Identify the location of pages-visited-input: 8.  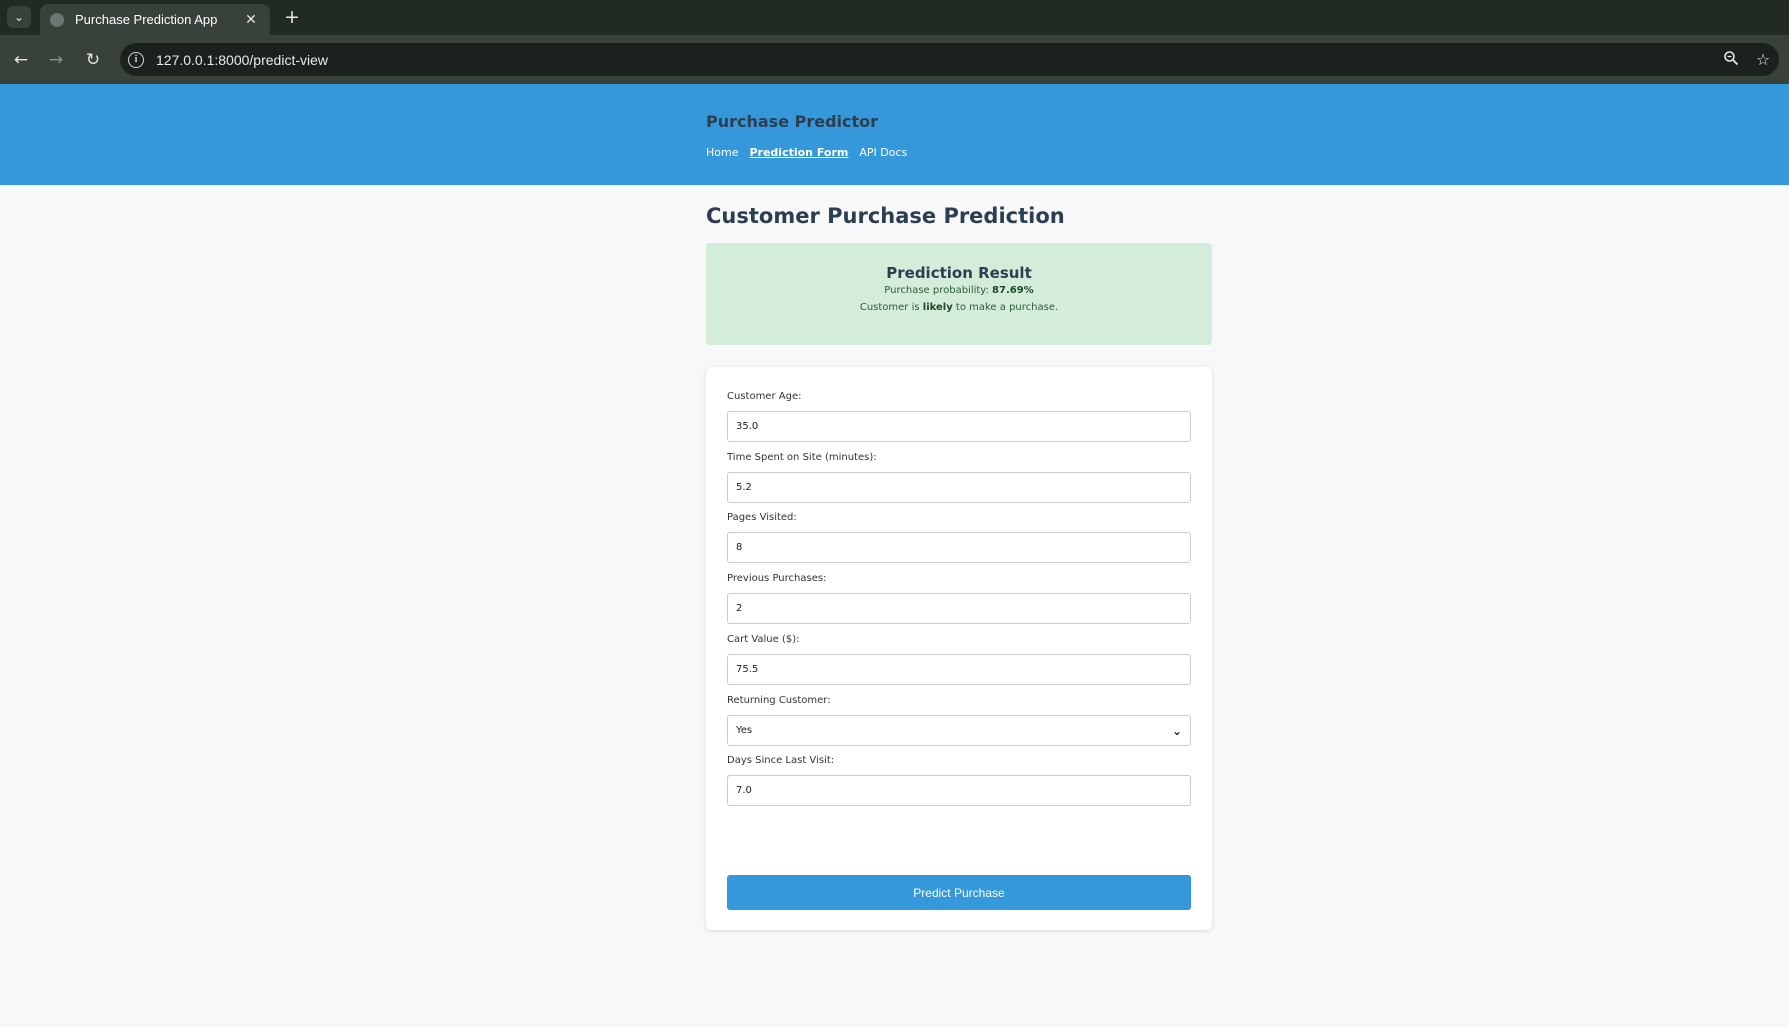
(959, 547).